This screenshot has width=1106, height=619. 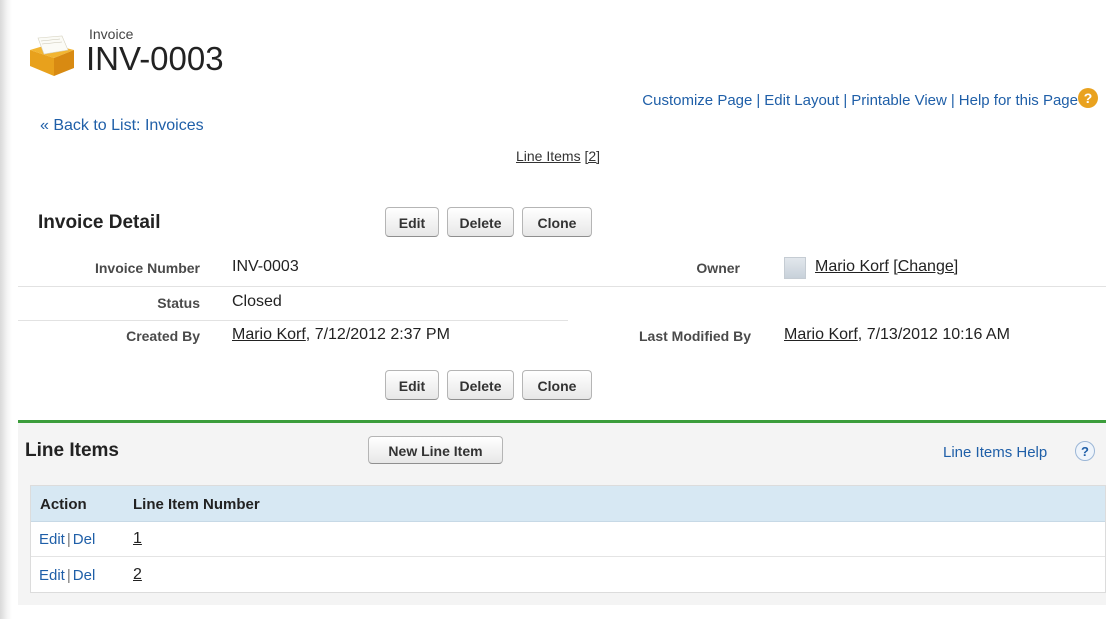 I want to click on help-for-page-link: Help for this Page, so click(x=1018, y=100).